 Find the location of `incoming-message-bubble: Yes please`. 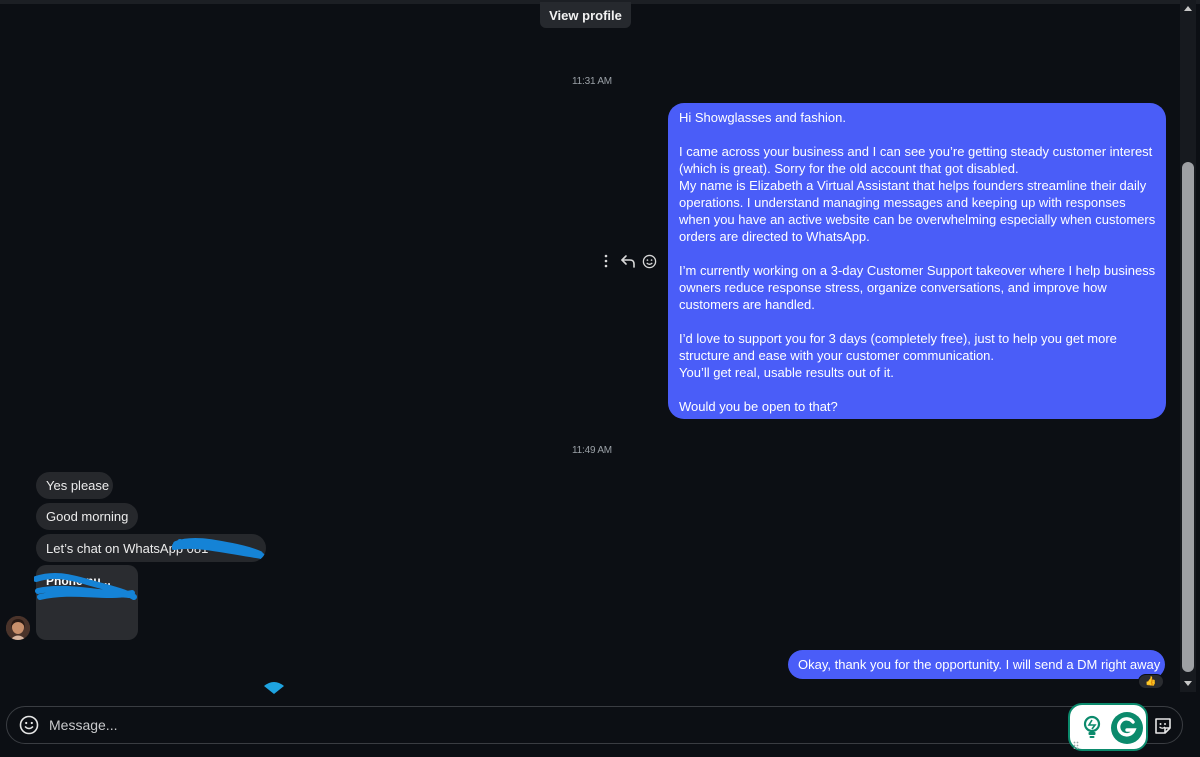

incoming-message-bubble: Yes please is located at coordinates (74, 485).